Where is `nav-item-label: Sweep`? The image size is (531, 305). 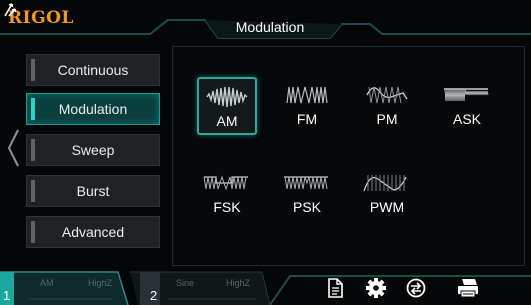 nav-item-label: Sweep is located at coordinates (93, 150).